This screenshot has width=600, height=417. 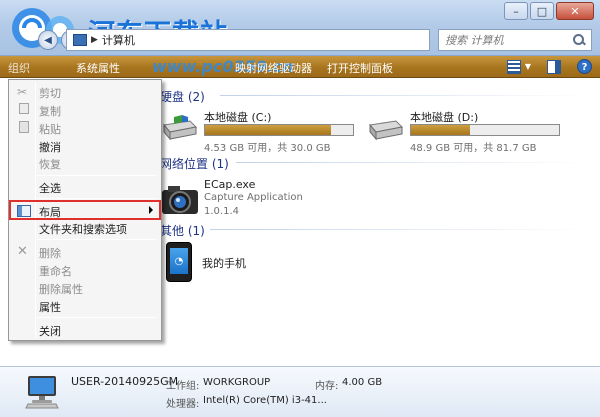 I want to click on phone-icon: ◔, so click(x=179, y=262).